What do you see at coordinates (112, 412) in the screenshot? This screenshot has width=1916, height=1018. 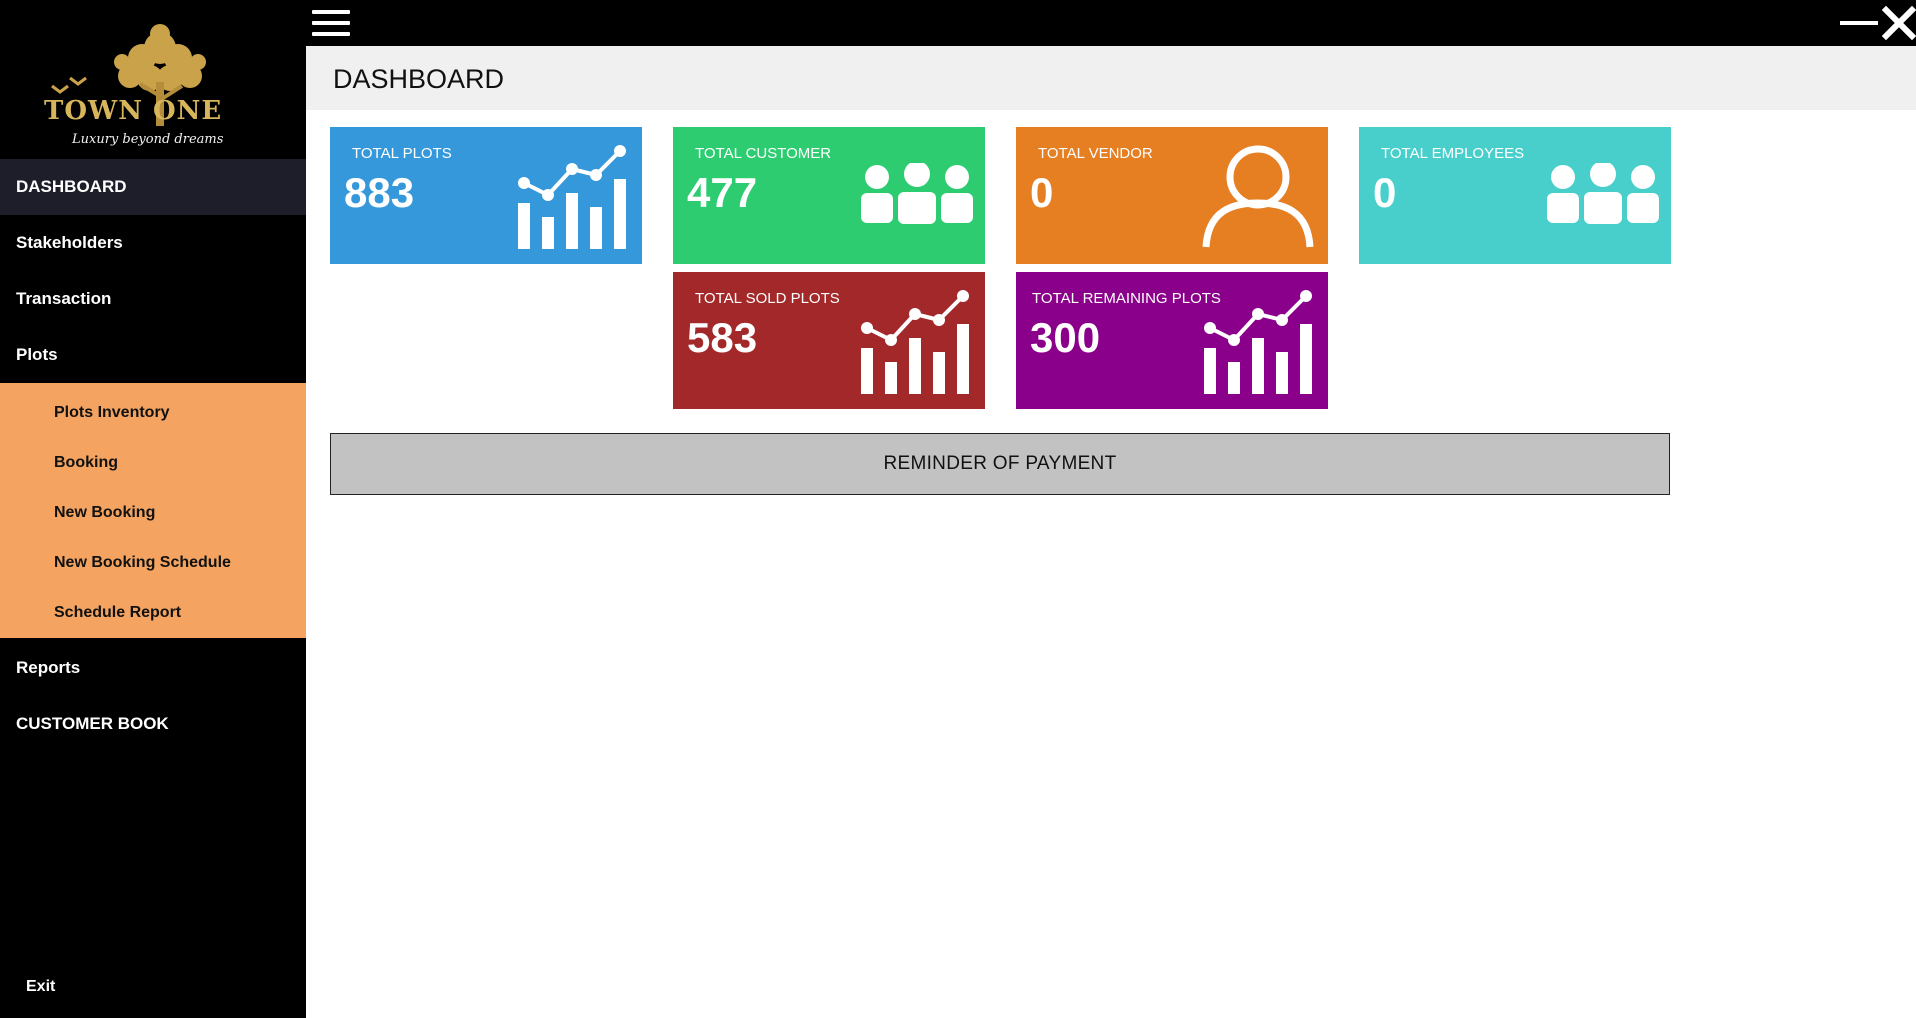 I see `submenu-item-label: Plots Inventory` at bounding box center [112, 412].